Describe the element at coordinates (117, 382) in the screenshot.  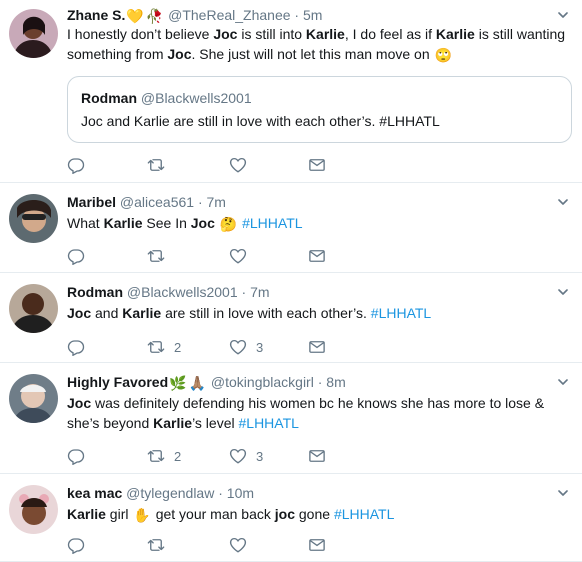
I see `display-name: Highly Favored` at that location.